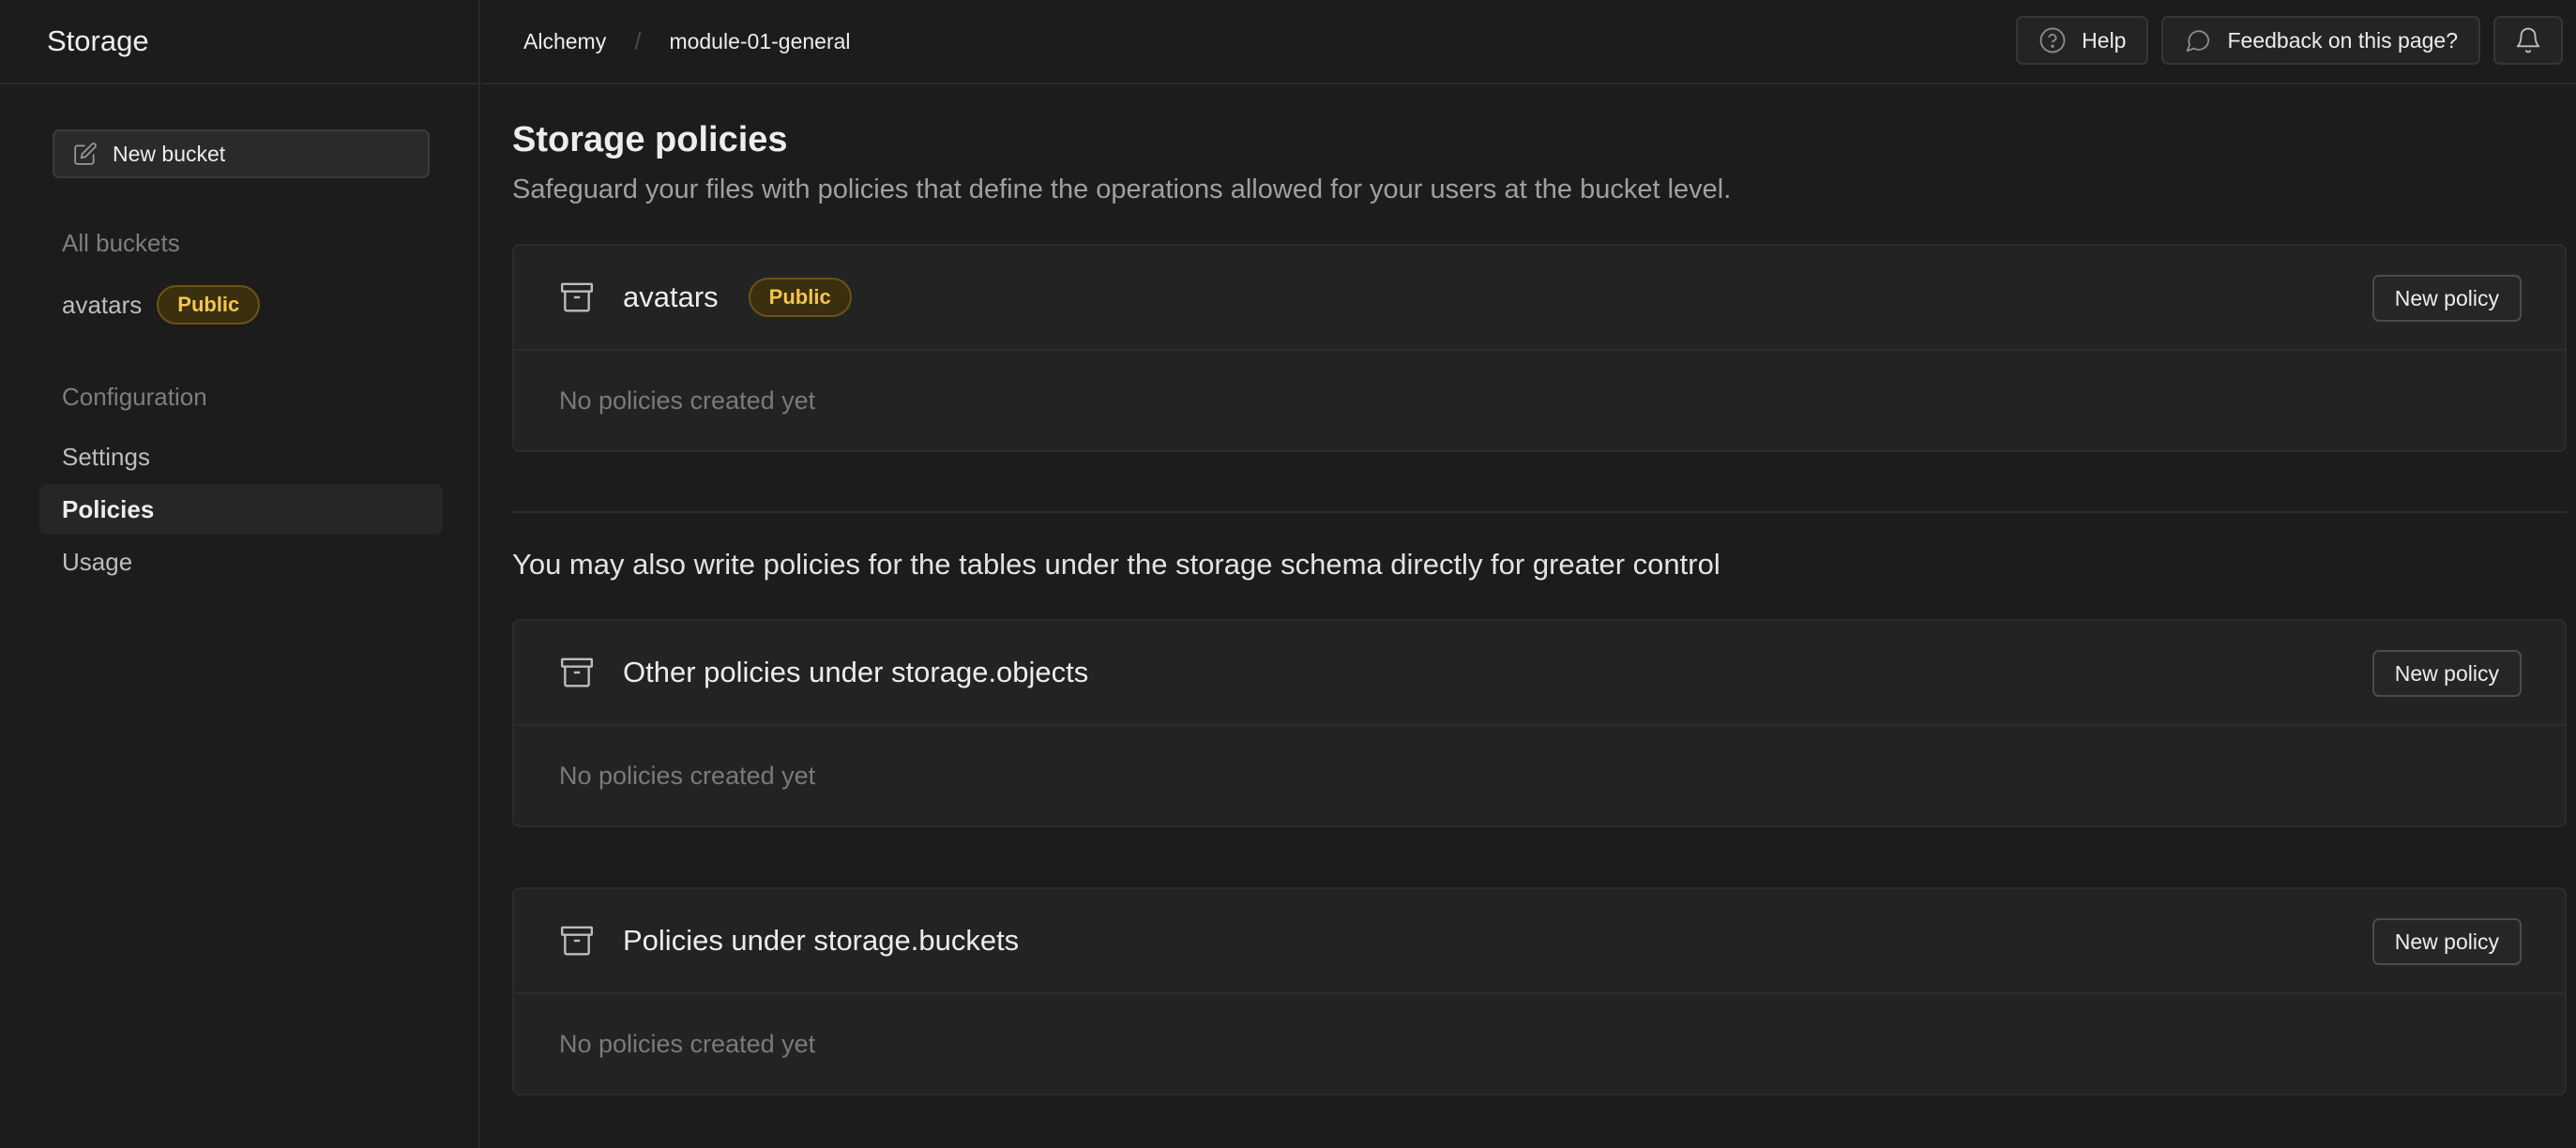  What do you see at coordinates (671, 296) in the screenshot?
I see `card-title: avatars` at bounding box center [671, 296].